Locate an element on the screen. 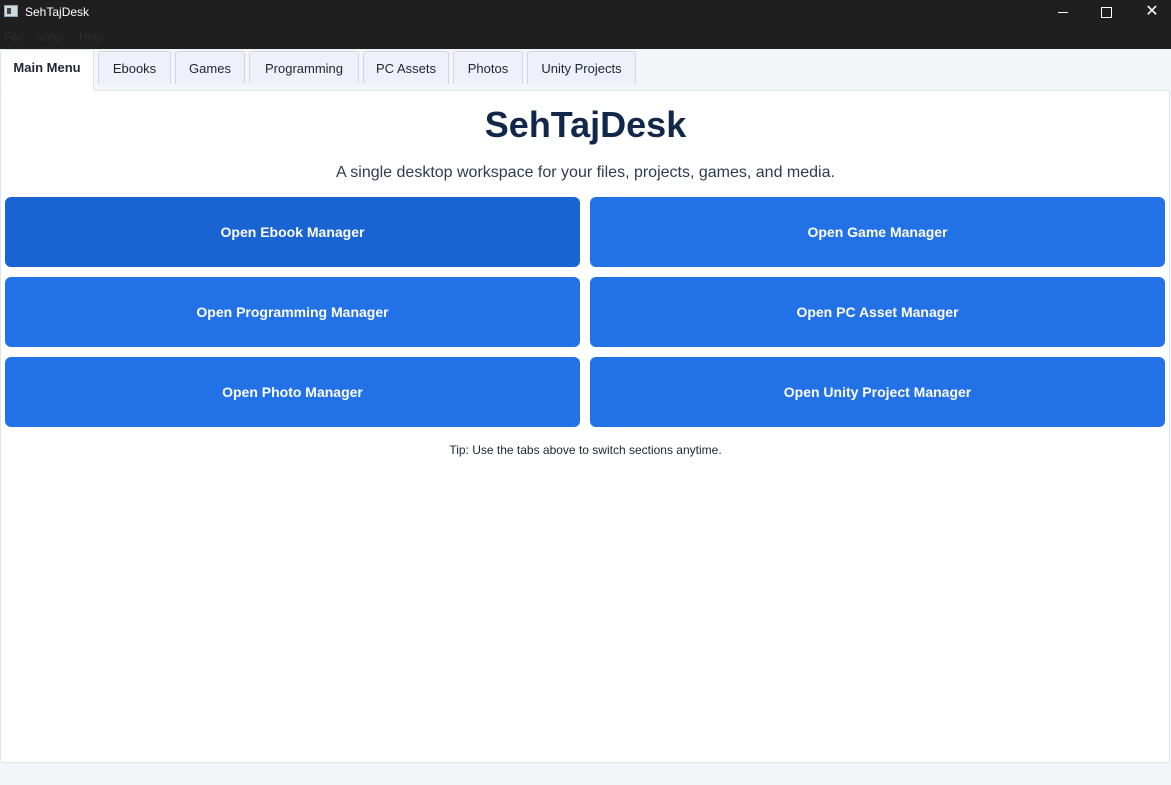 The height and width of the screenshot is (785, 1171). title-bar: SehTajDesk ✕ is located at coordinates (585, 12).